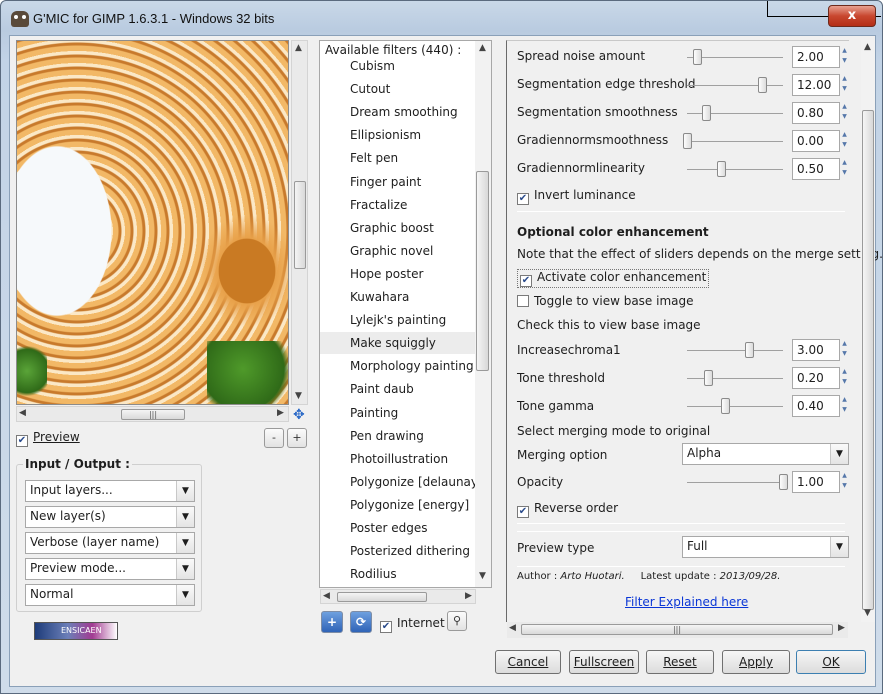 This screenshot has width=883, height=694. I want to click on grad-smooth-slider, so click(733, 141).